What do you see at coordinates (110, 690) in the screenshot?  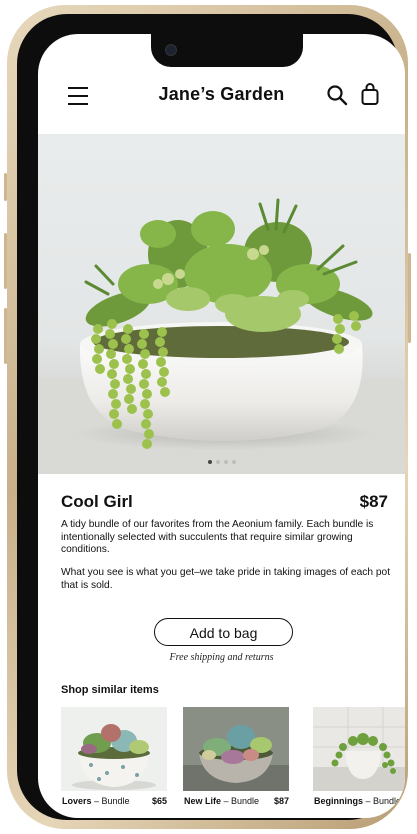 I see `similar-items-heading: Shop similar items` at bounding box center [110, 690].